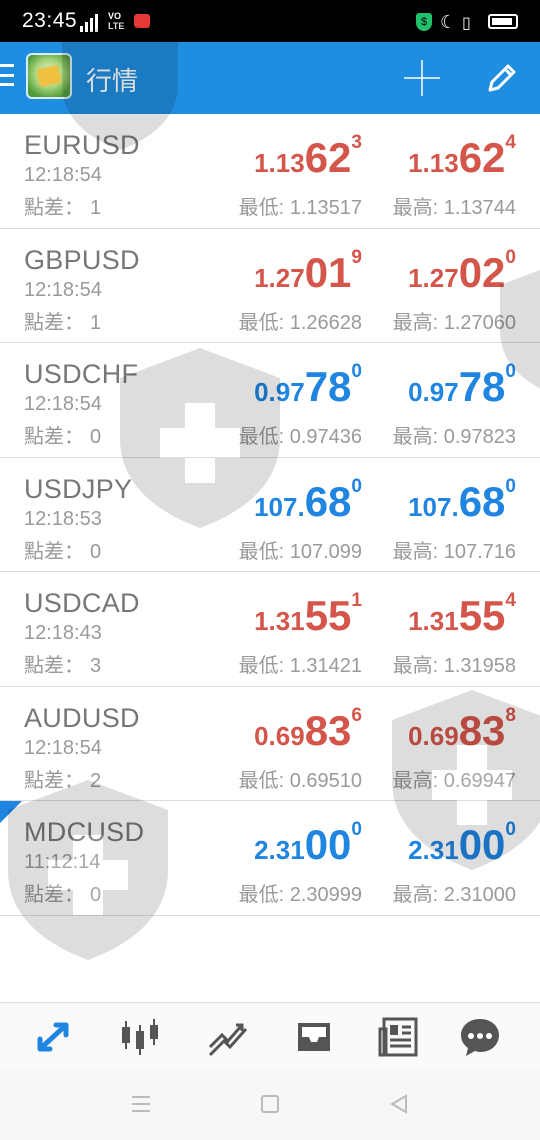 This screenshot has width=540, height=1140. I want to click on low-price: 最低: 1.31421, so click(300, 663).